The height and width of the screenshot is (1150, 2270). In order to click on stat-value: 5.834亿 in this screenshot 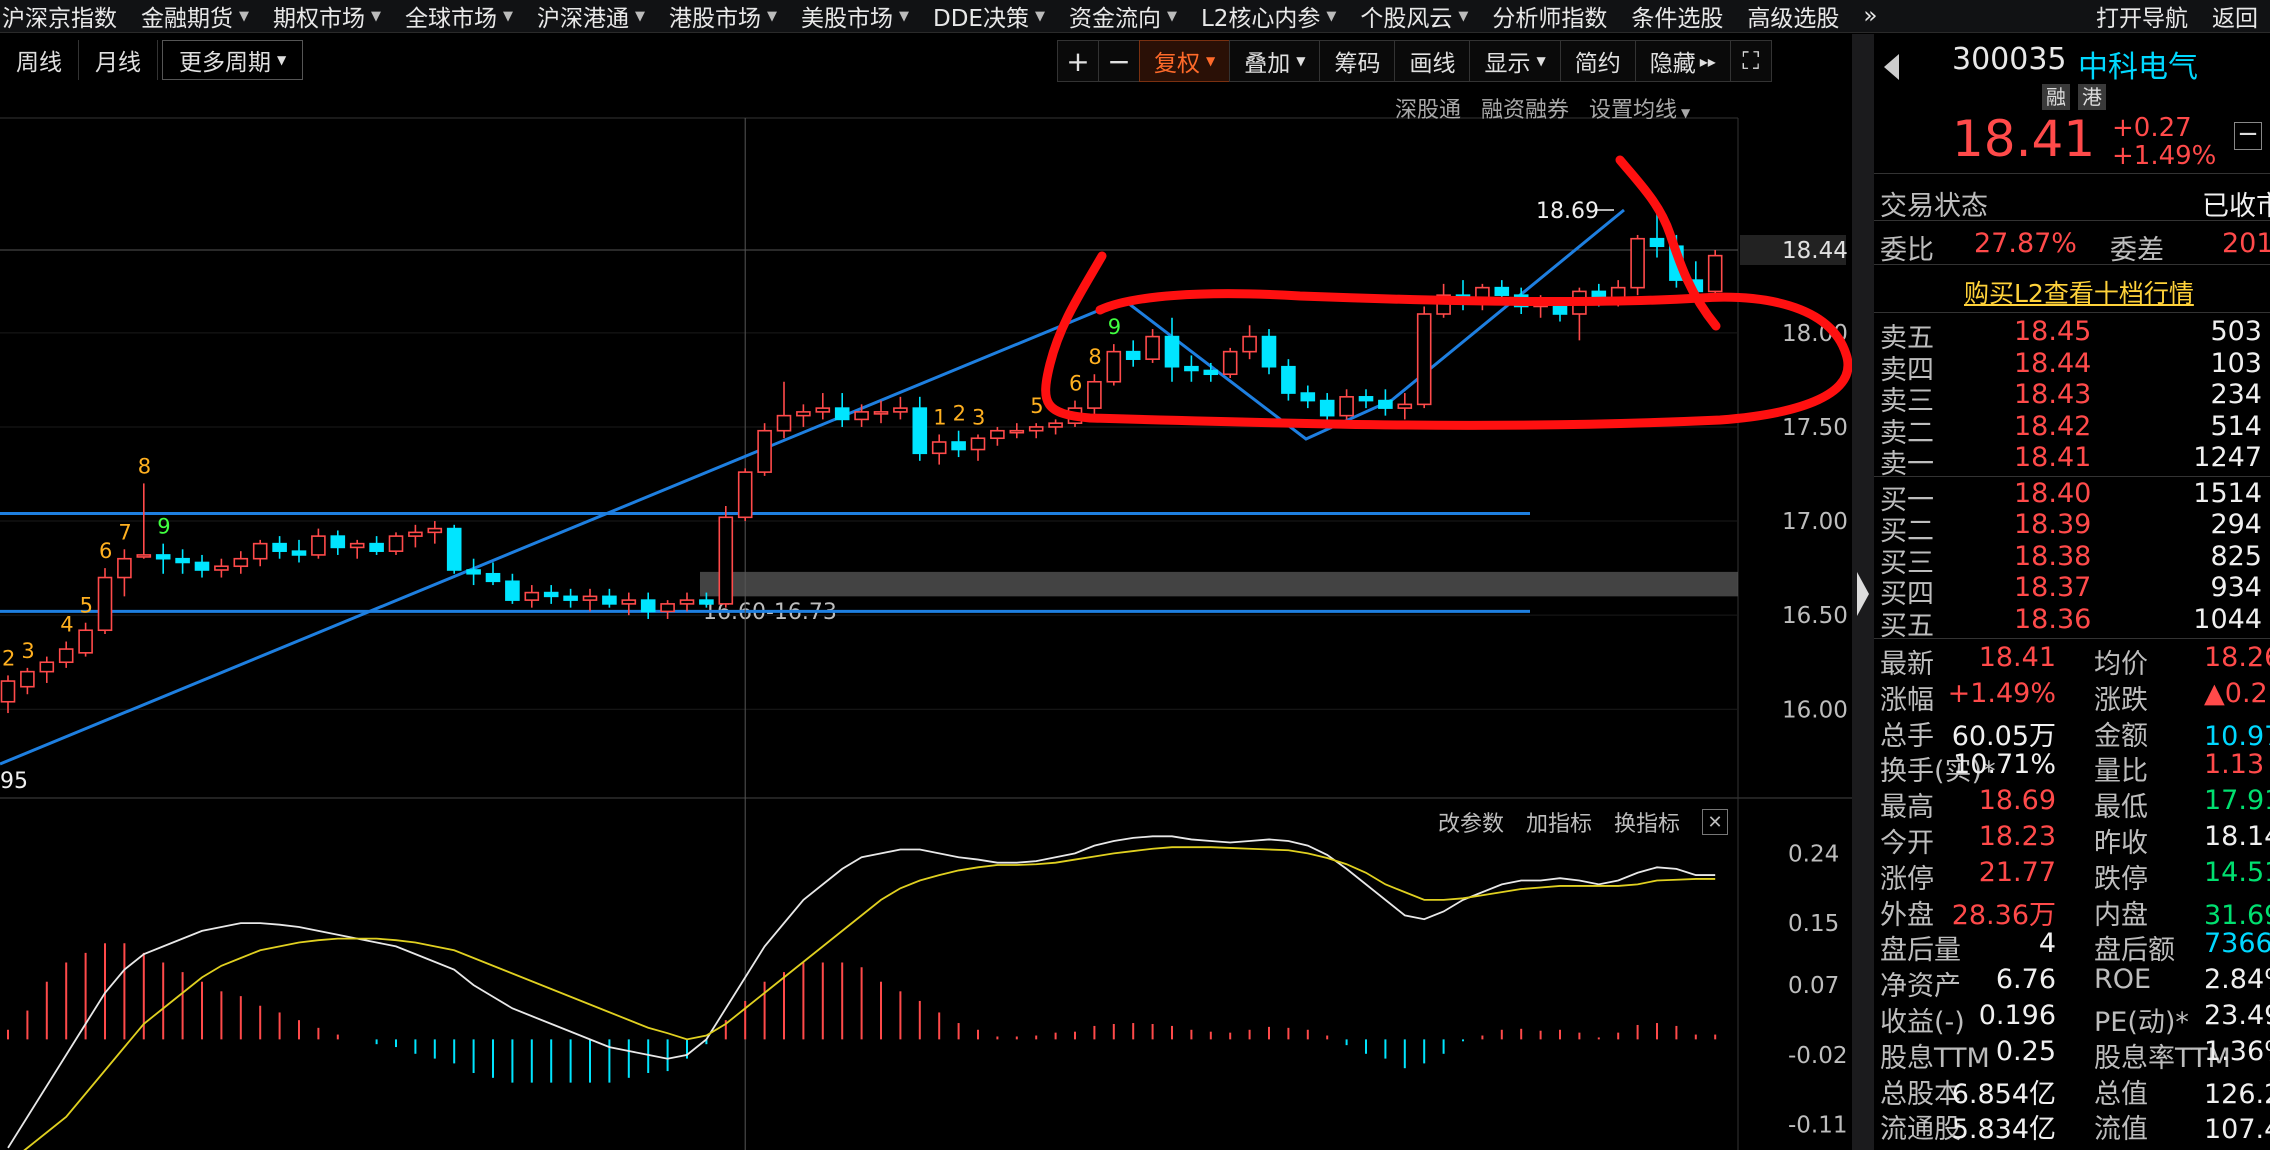, I will do `click(2003, 1130)`.